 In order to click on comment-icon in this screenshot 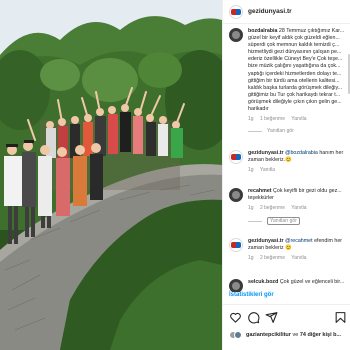, I will do `click(253, 317)`.